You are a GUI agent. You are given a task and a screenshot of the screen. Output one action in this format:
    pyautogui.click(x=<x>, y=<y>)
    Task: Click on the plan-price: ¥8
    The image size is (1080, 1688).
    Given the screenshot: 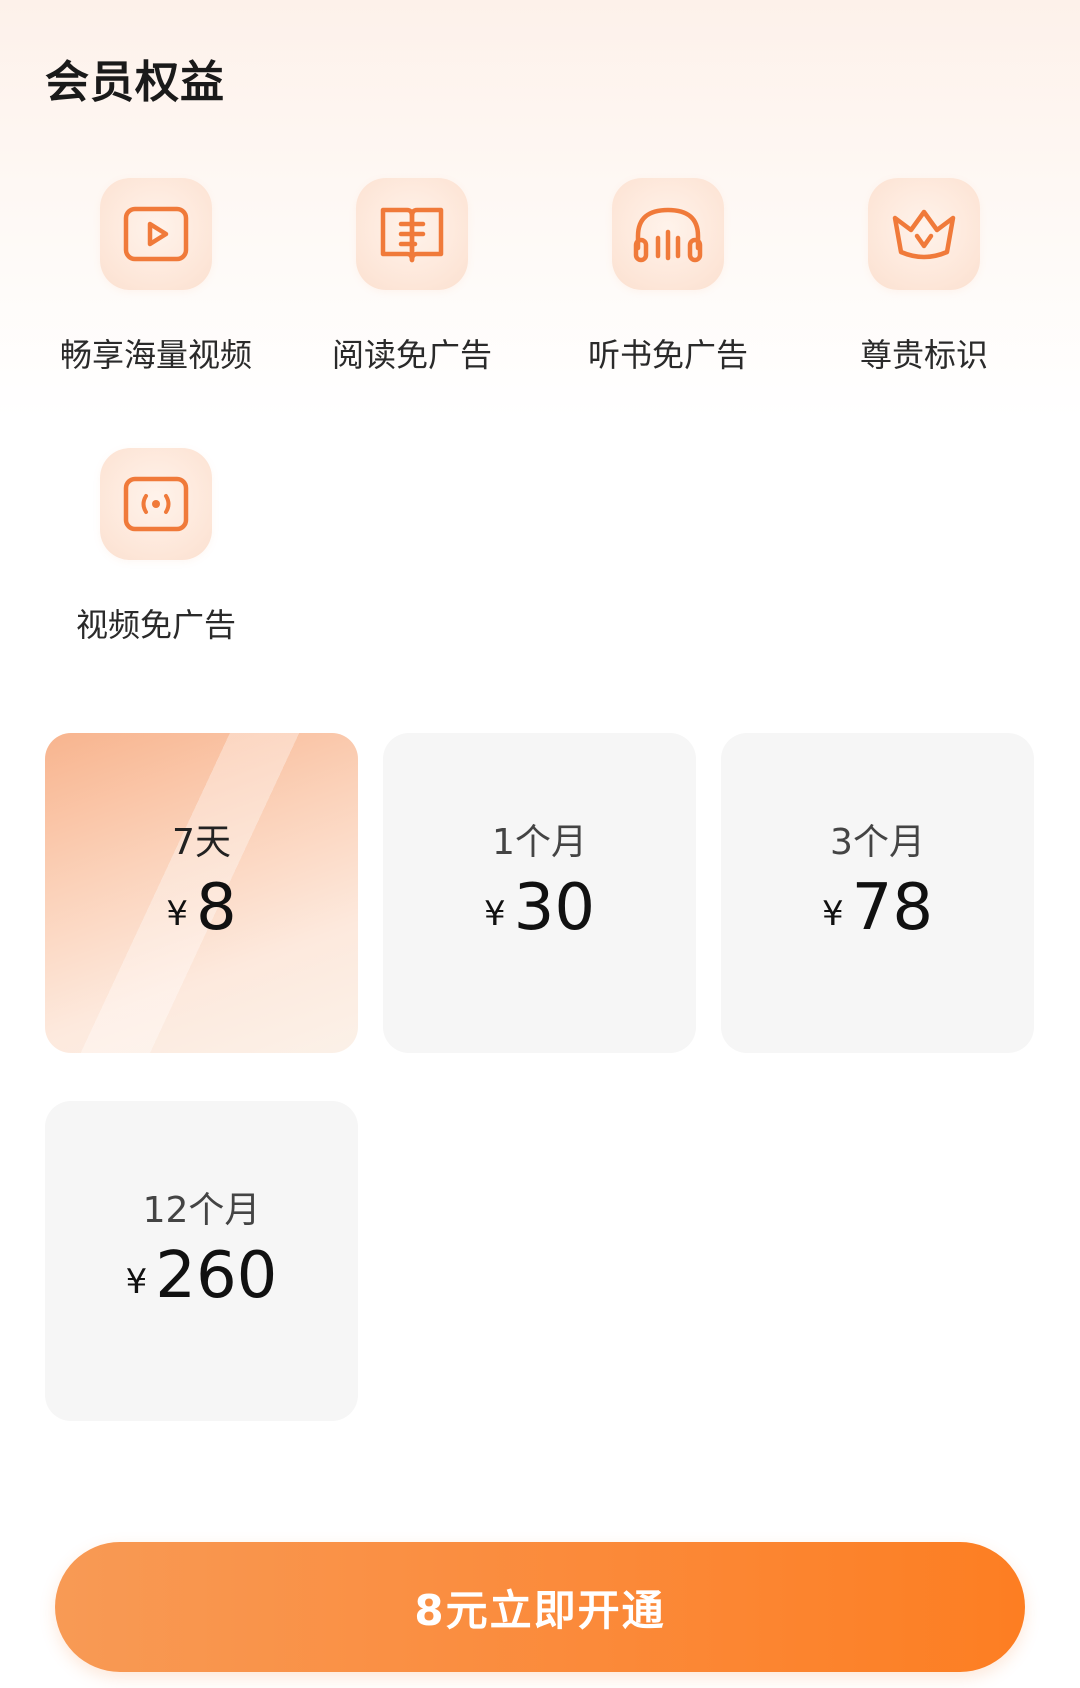 What is the action you would take?
    pyautogui.click(x=201, y=908)
    